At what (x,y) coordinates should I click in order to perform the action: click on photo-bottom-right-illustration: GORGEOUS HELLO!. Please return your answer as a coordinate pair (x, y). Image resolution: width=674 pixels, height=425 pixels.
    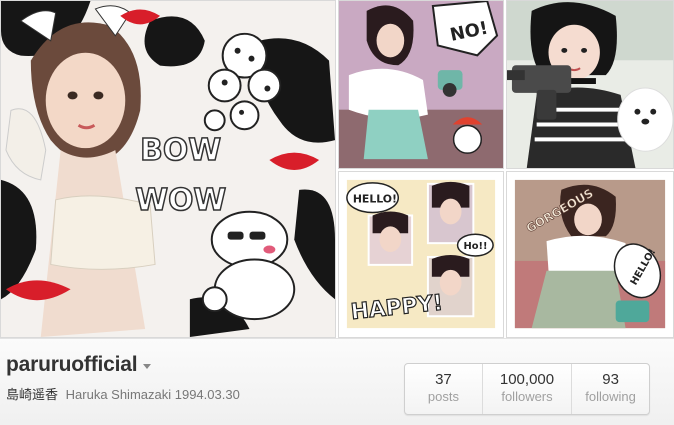
    Looking at the image, I should click on (590, 254).